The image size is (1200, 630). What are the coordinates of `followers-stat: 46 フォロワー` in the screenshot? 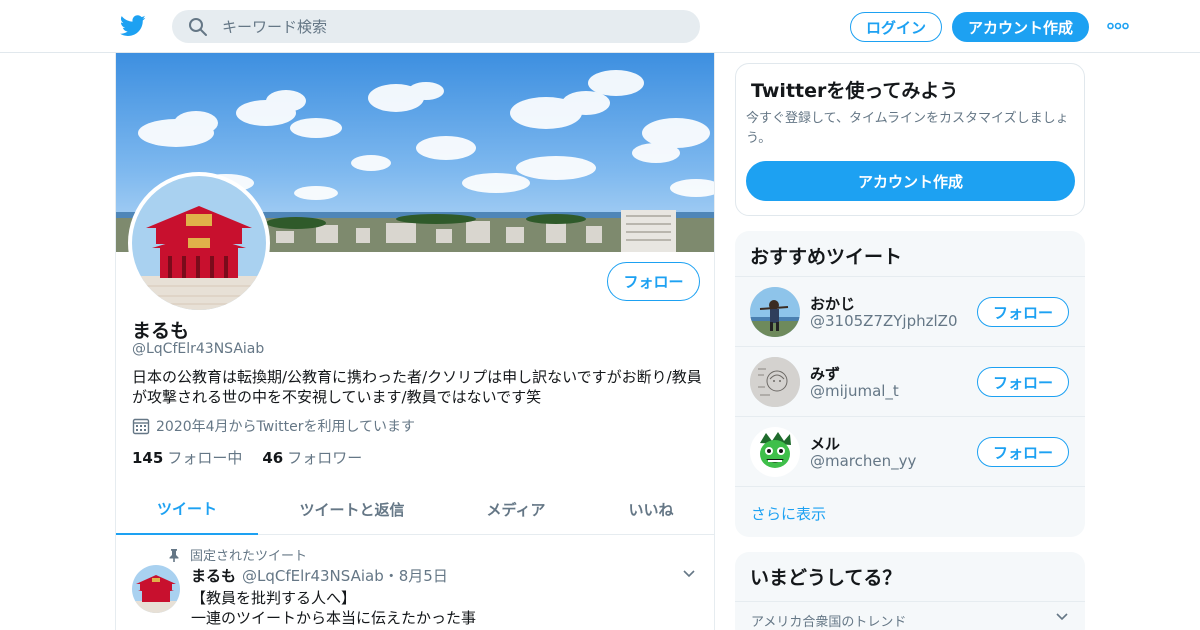 It's located at (312, 457).